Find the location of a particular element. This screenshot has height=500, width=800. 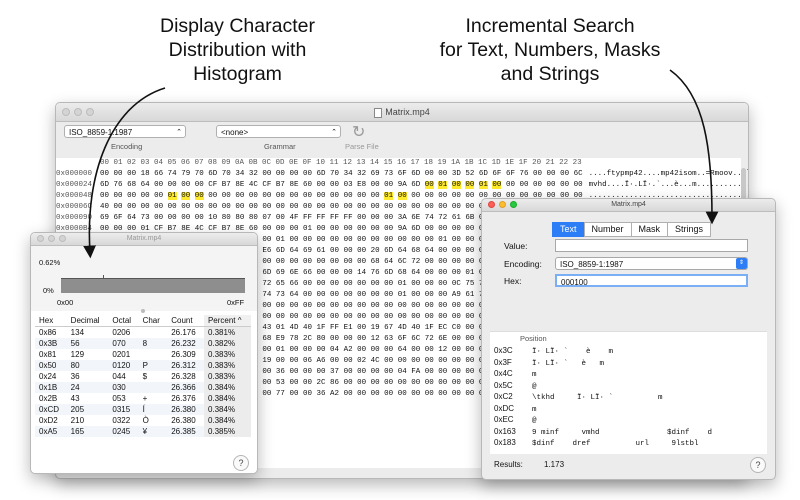

result-row: 0x183 $dinf dref url 9lstbl is located at coordinates (629, 443).